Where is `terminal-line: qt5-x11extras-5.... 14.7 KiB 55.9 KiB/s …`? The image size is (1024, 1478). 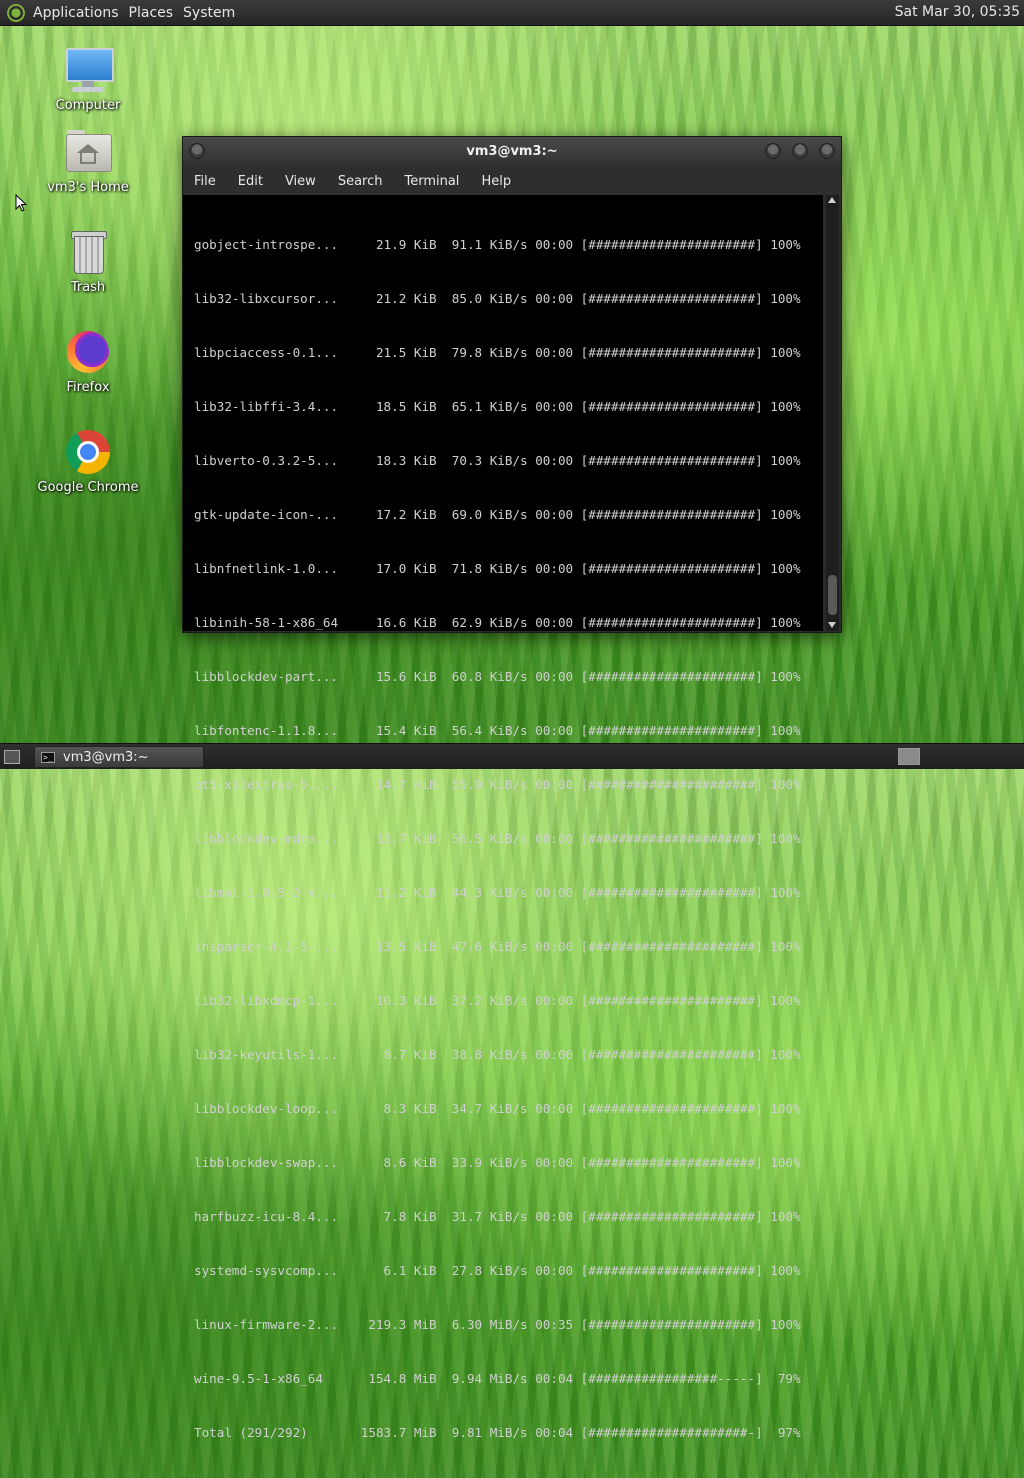 terminal-line: qt5-x11extras-5.... 14.7 KiB 55.9 KiB/s … is located at coordinates (497, 784).